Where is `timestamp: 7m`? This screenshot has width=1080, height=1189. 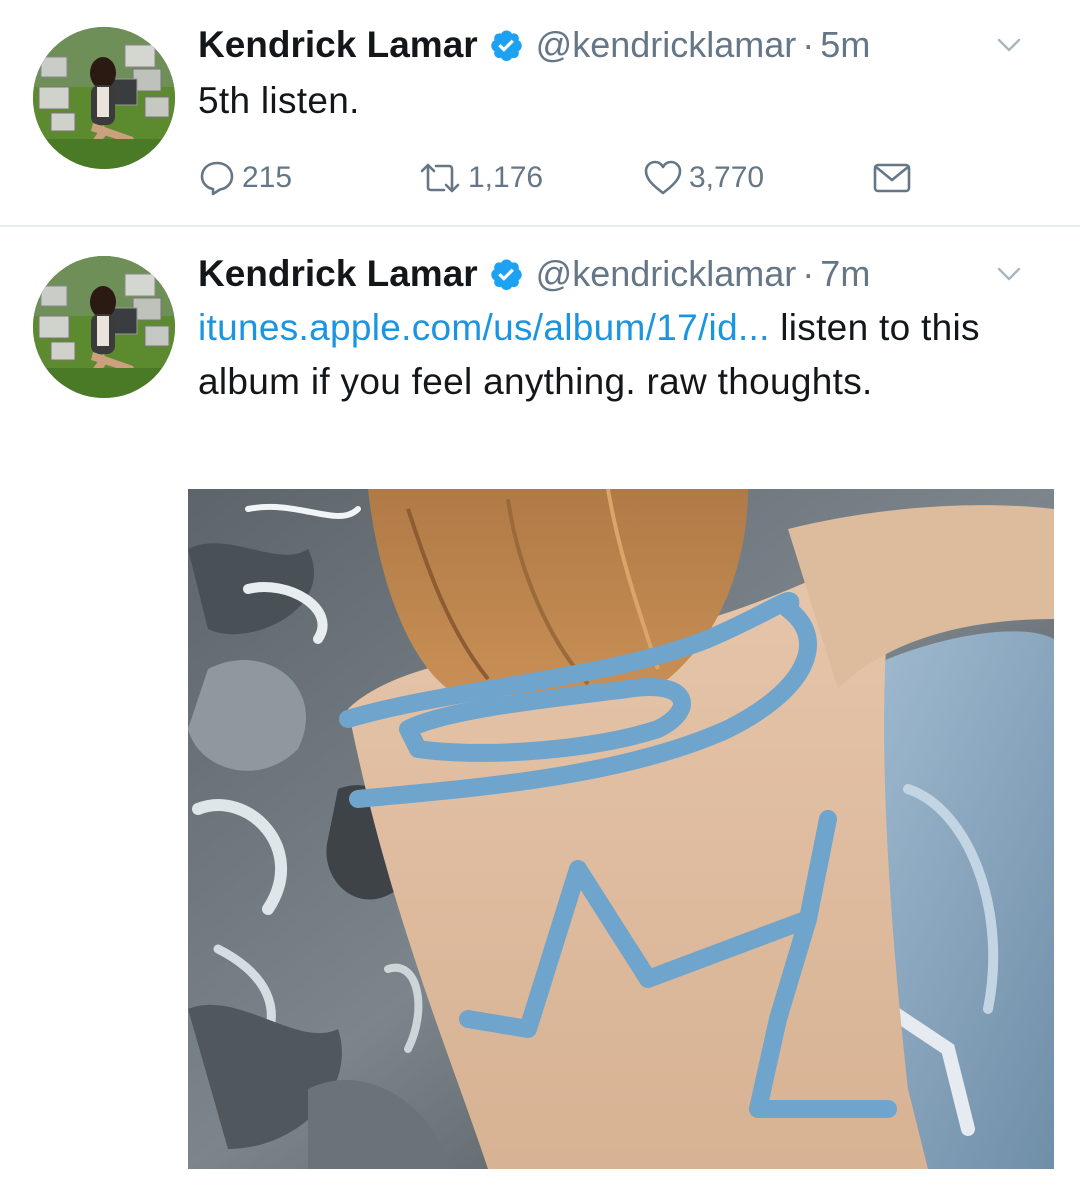
timestamp: 7m is located at coordinates (845, 274).